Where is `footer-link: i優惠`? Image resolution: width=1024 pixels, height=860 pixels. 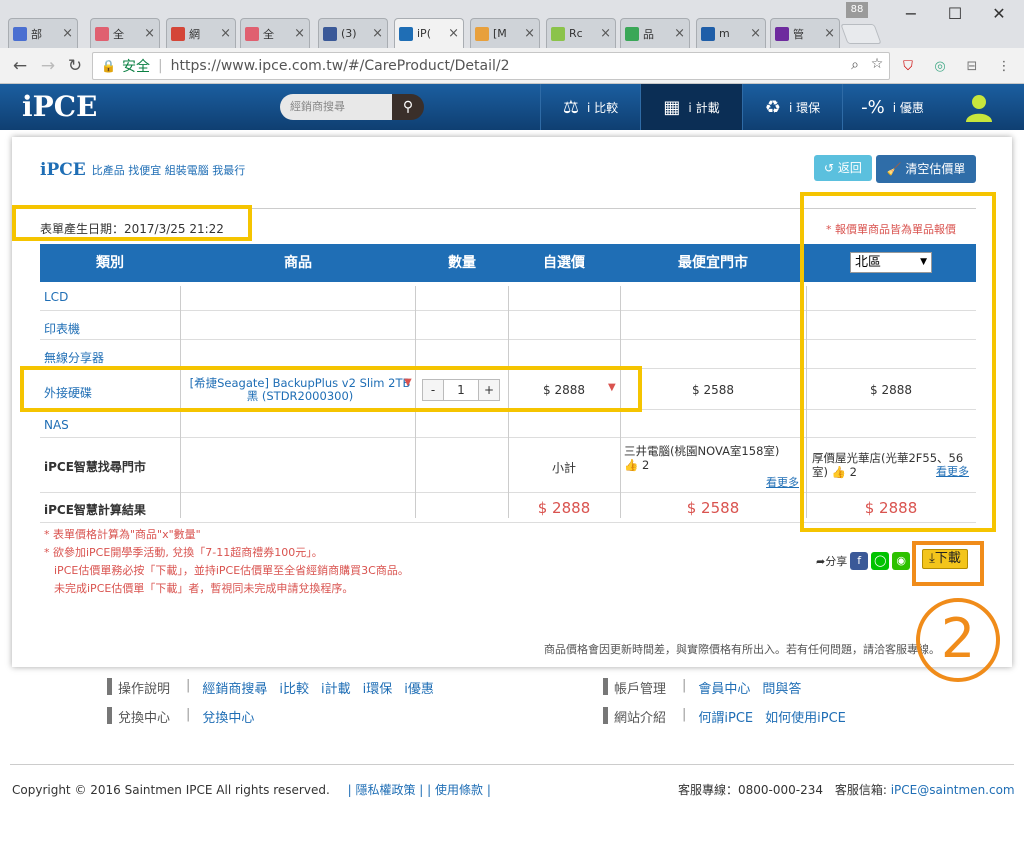
footer-link: i優惠 is located at coordinates (419, 687).